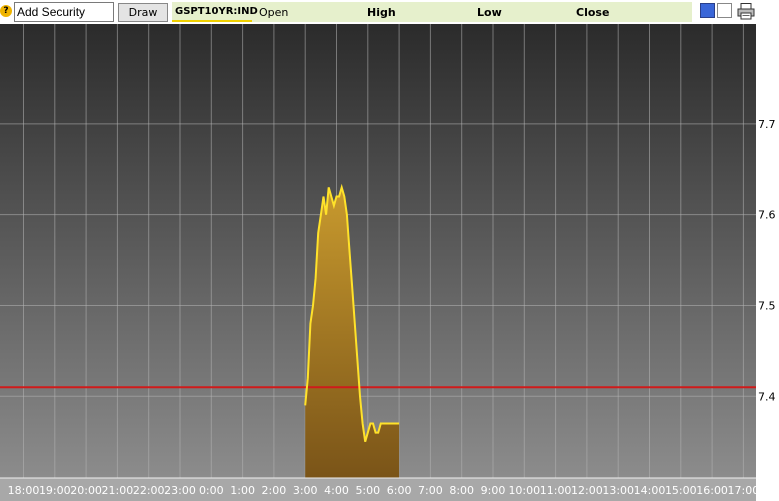  I want to click on x-tick-label: 21:00, so click(118, 490).